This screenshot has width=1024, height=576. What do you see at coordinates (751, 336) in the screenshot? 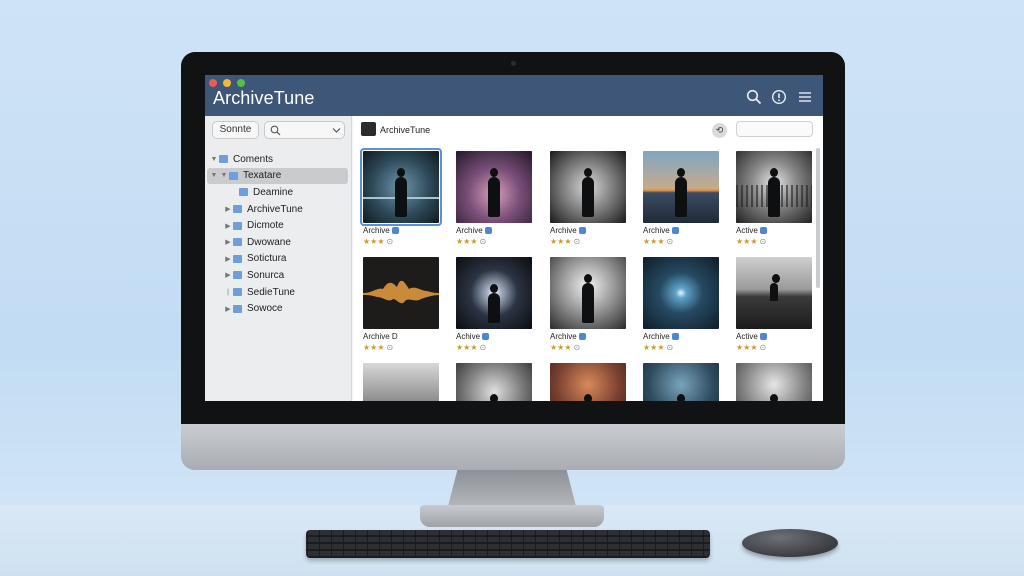
I see `album-title: Active` at bounding box center [751, 336].